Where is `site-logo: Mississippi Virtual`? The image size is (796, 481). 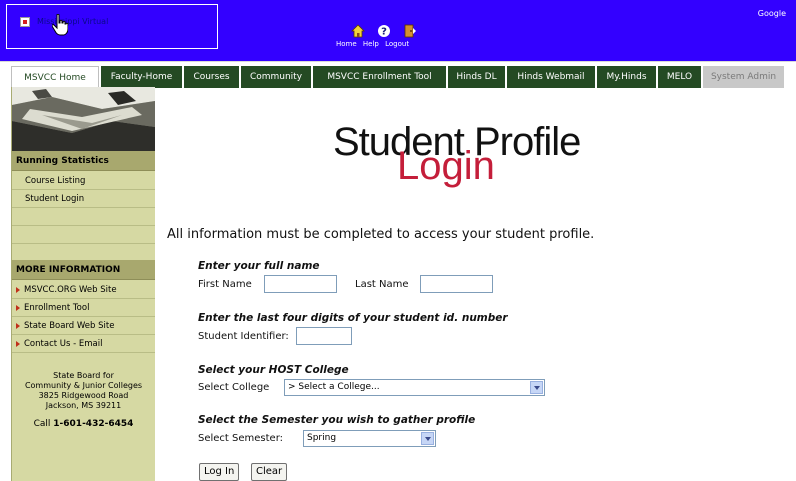
site-logo: Mississippi Virtual is located at coordinates (112, 26).